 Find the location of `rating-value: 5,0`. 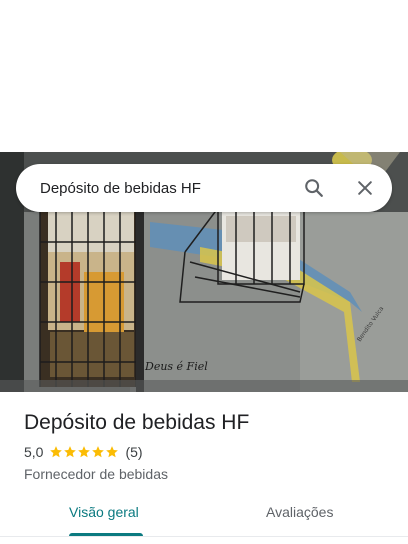

rating-value: 5,0 is located at coordinates (34, 452).